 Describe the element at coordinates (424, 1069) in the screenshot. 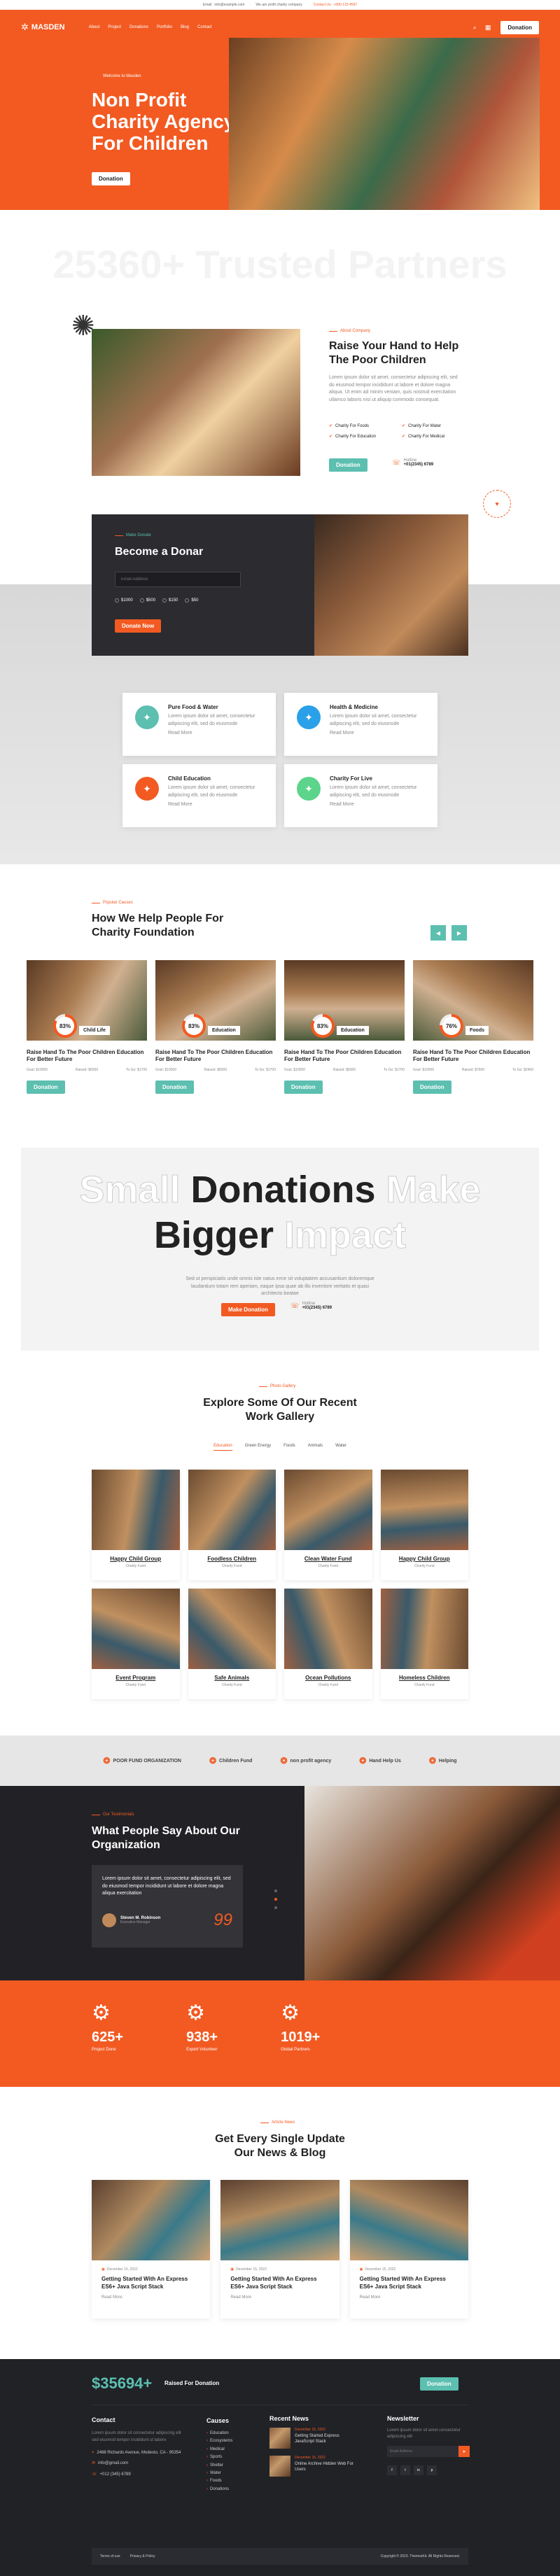

I see `cause-goal: Goal: $10000` at that location.